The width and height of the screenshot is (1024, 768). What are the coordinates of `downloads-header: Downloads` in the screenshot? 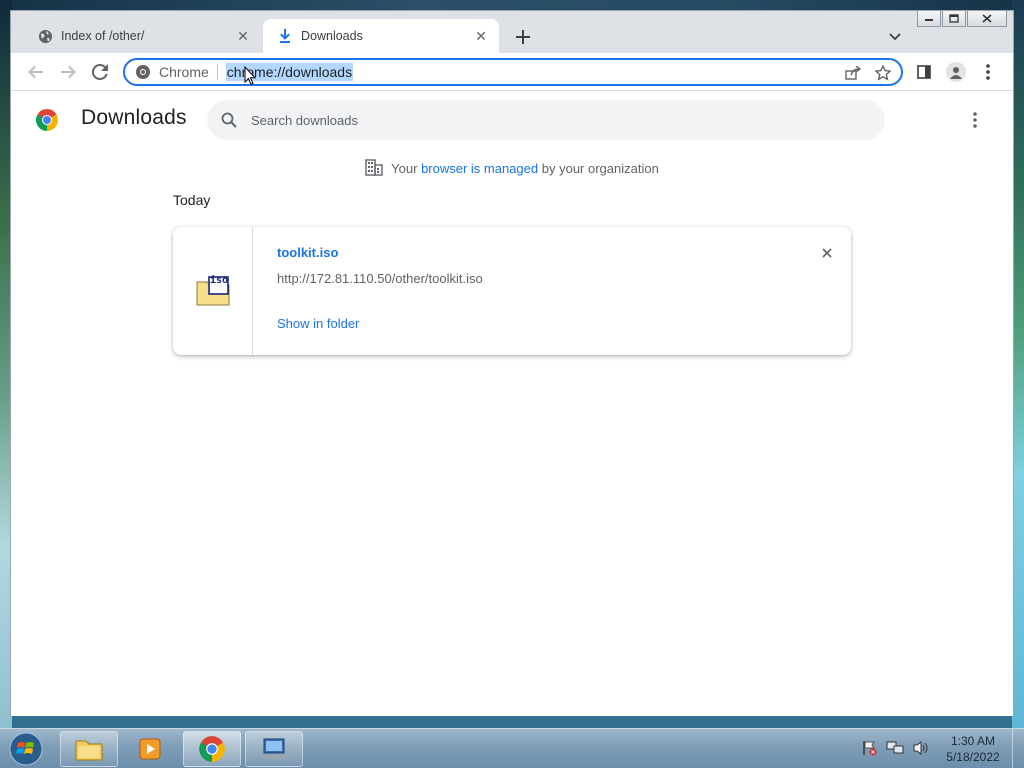 It's located at (512, 120).